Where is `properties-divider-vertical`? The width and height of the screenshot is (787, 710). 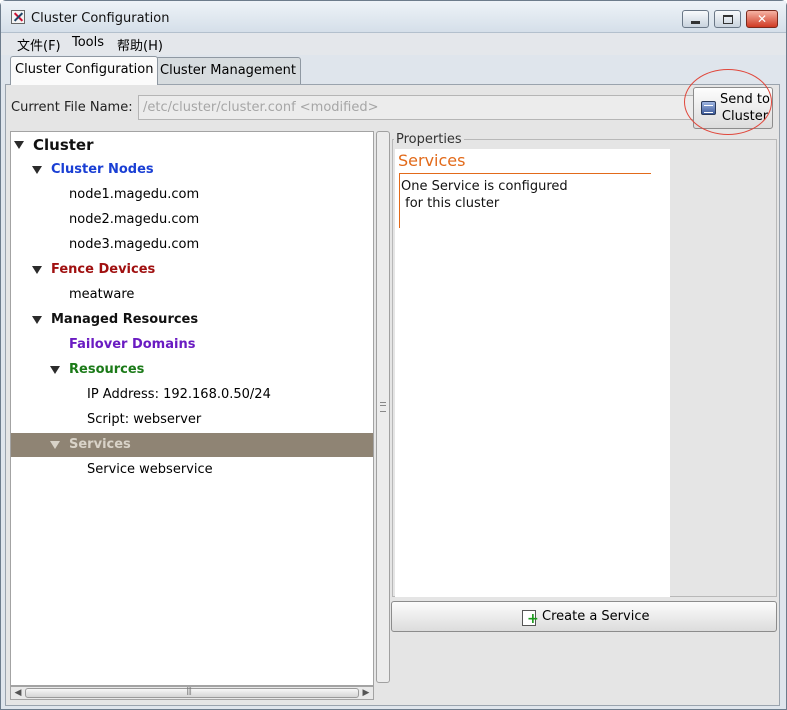 properties-divider-vertical is located at coordinates (399, 200).